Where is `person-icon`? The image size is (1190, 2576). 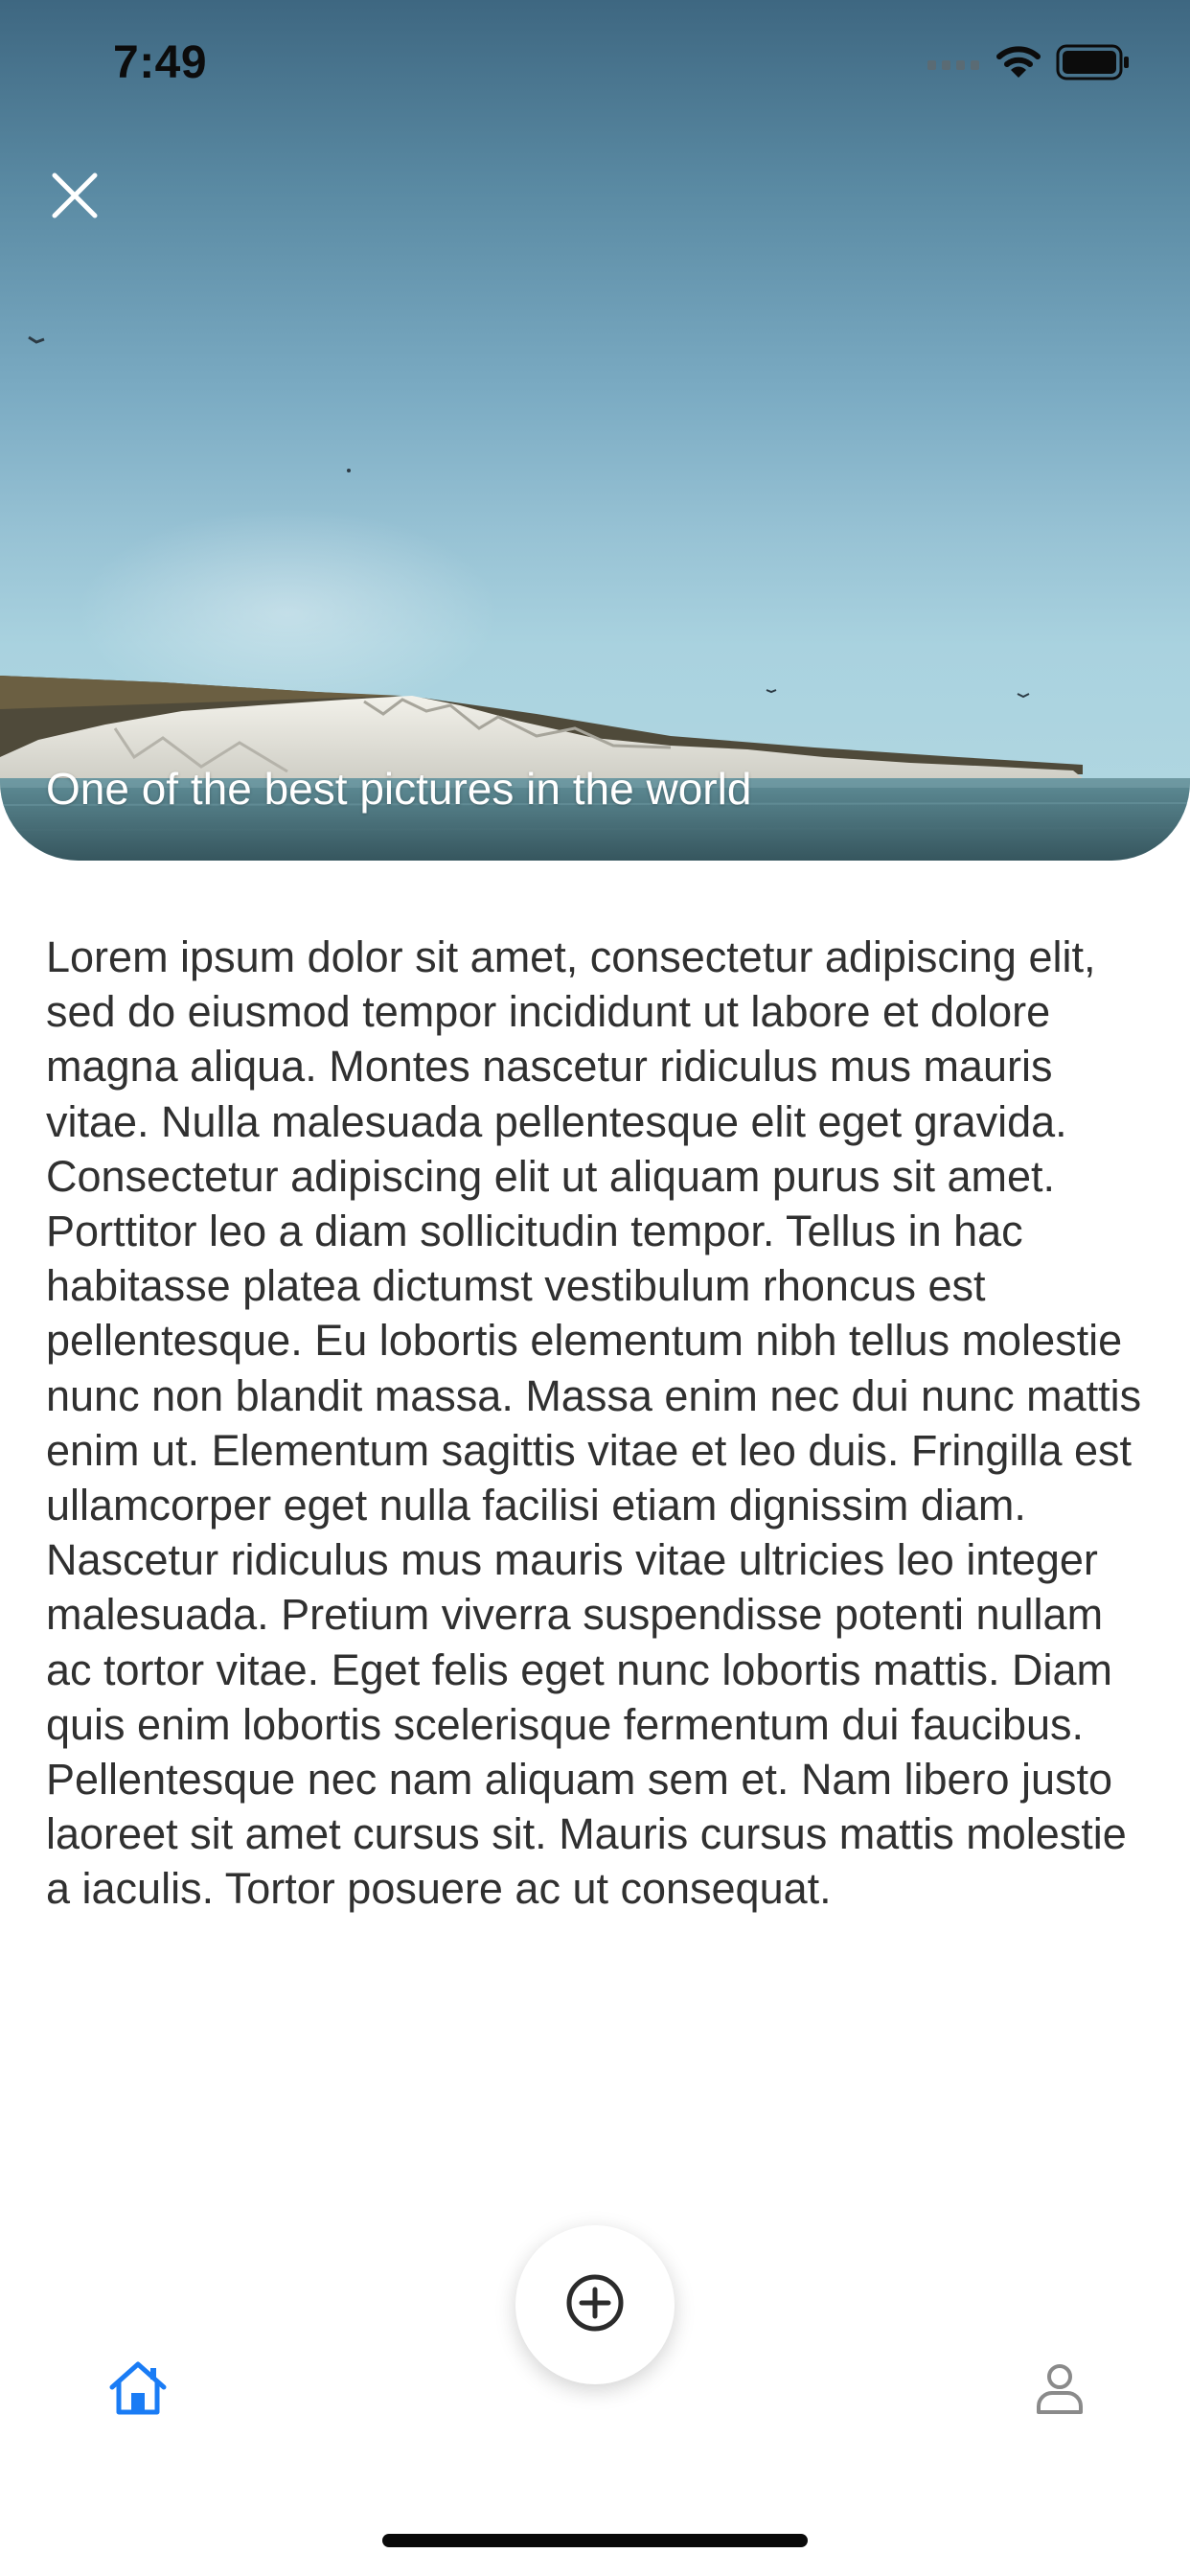
person-icon is located at coordinates (1060, 2390).